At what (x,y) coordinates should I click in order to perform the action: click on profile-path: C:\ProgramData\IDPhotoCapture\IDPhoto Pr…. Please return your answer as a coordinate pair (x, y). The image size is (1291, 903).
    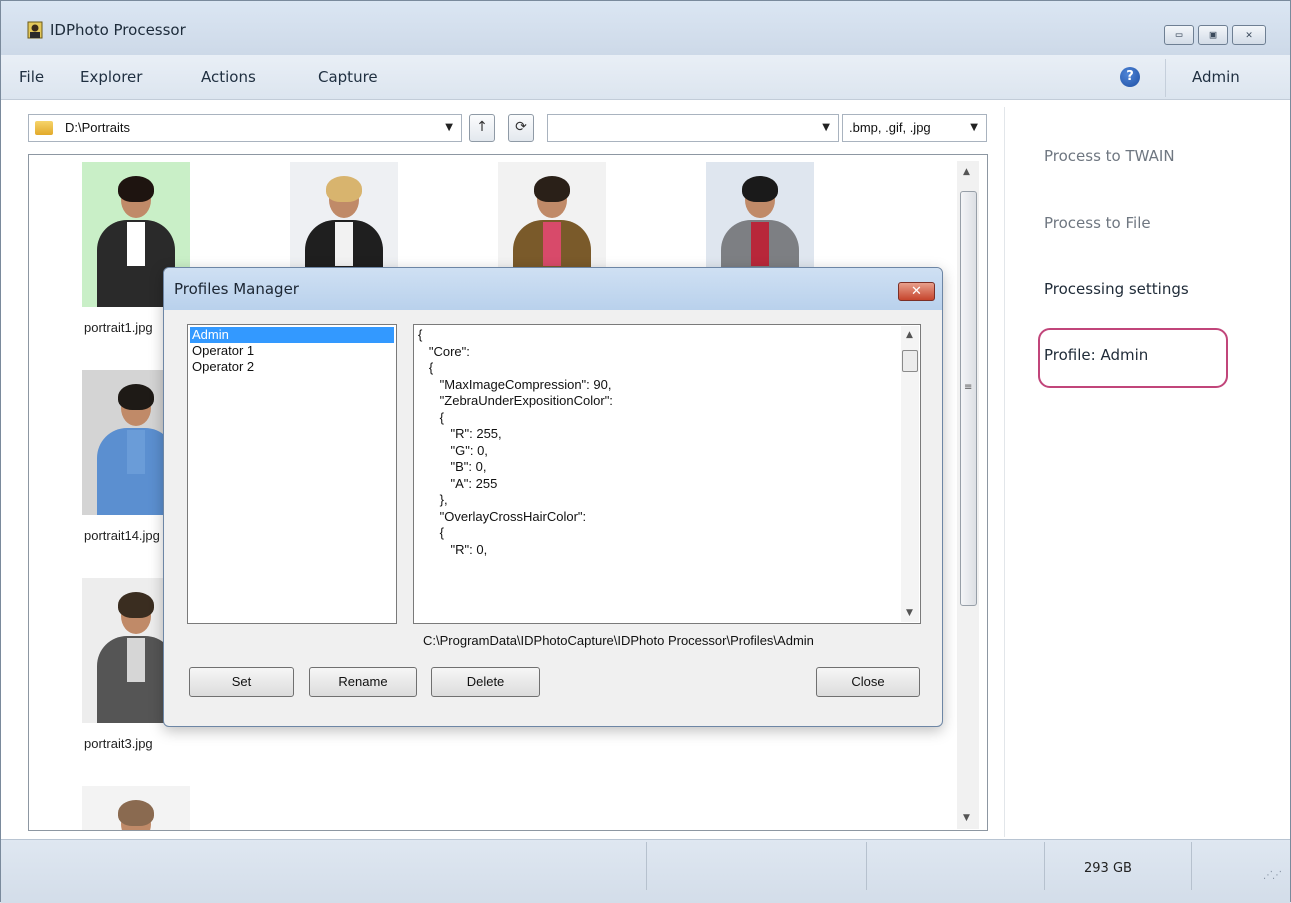
    Looking at the image, I should click on (618, 640).